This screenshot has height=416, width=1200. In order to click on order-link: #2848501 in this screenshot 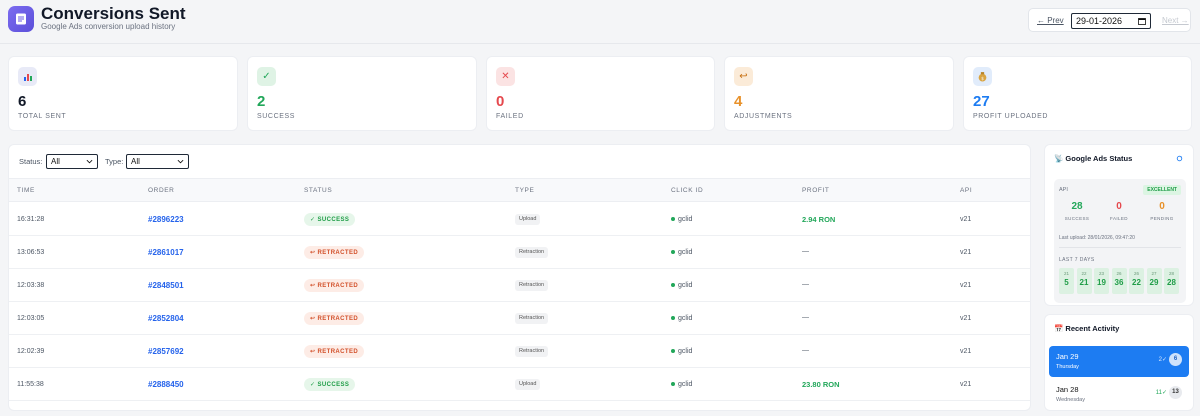, I will do `click(166, 285)`.